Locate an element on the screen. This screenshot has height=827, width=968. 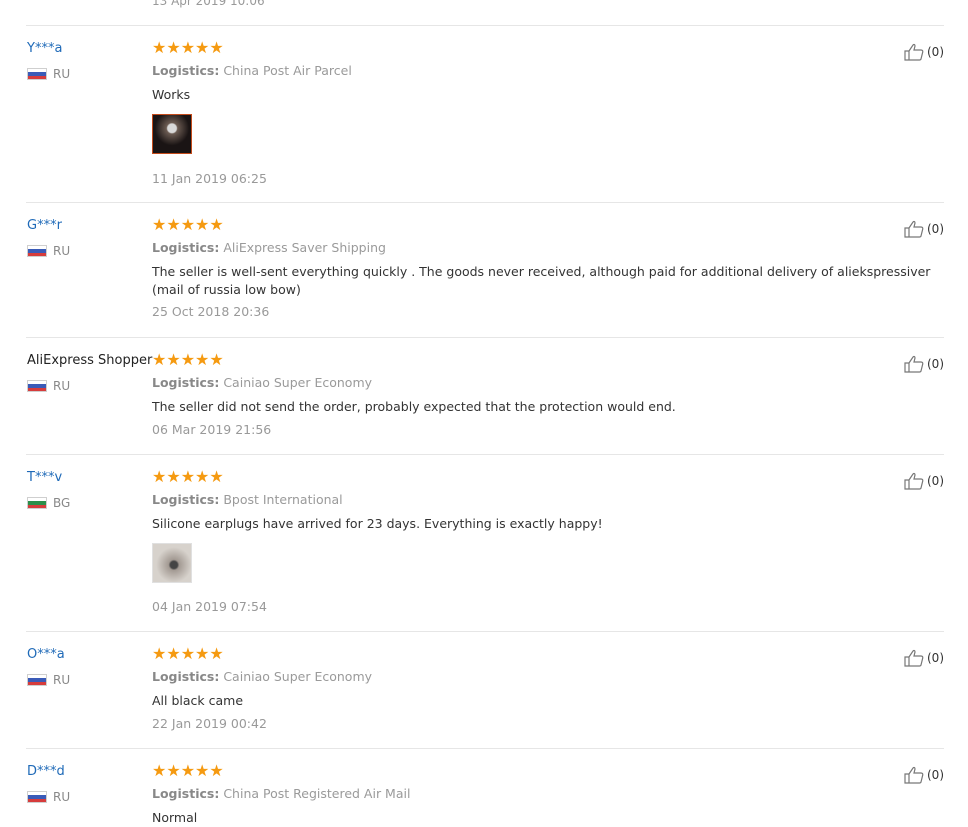
reviewer-name: Y***a is located at coordinates (44, 48).